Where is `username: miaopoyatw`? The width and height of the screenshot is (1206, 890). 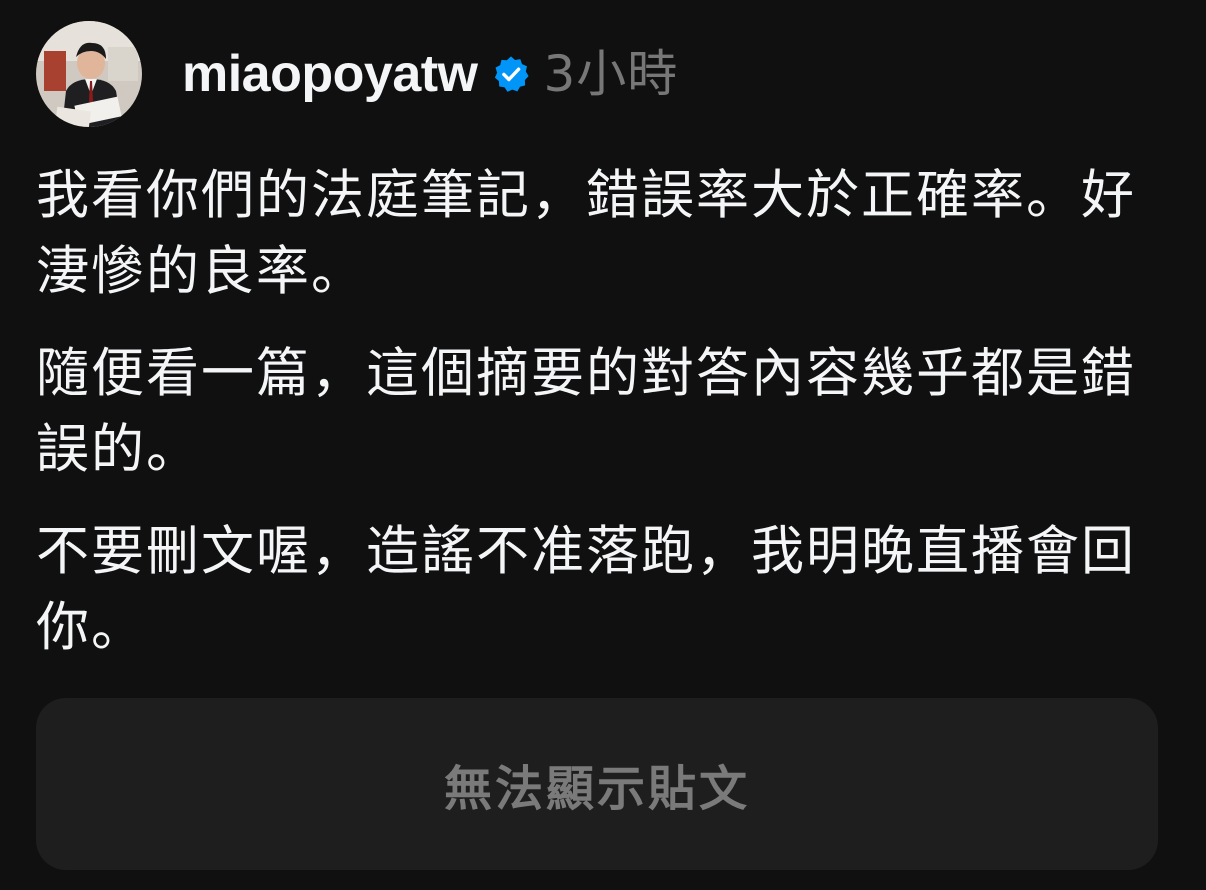
username: miaopoyatw is located at coordinates (330, 74).